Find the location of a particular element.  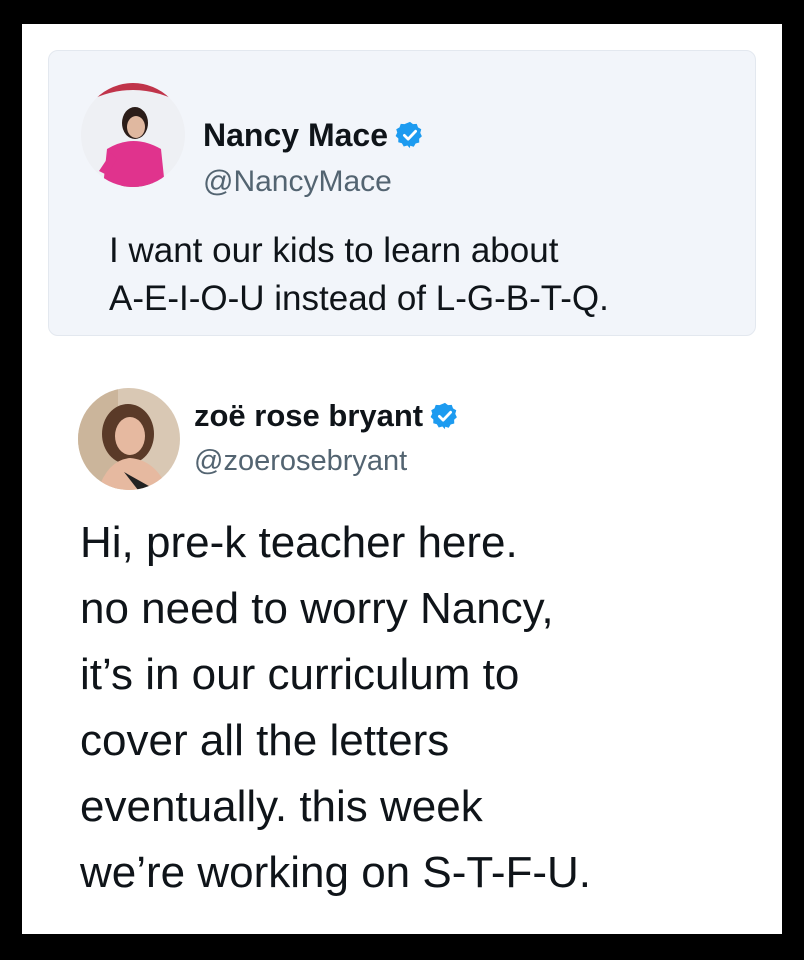

zoe-rose-bryant-avatar is located at coordinates (129, 439).